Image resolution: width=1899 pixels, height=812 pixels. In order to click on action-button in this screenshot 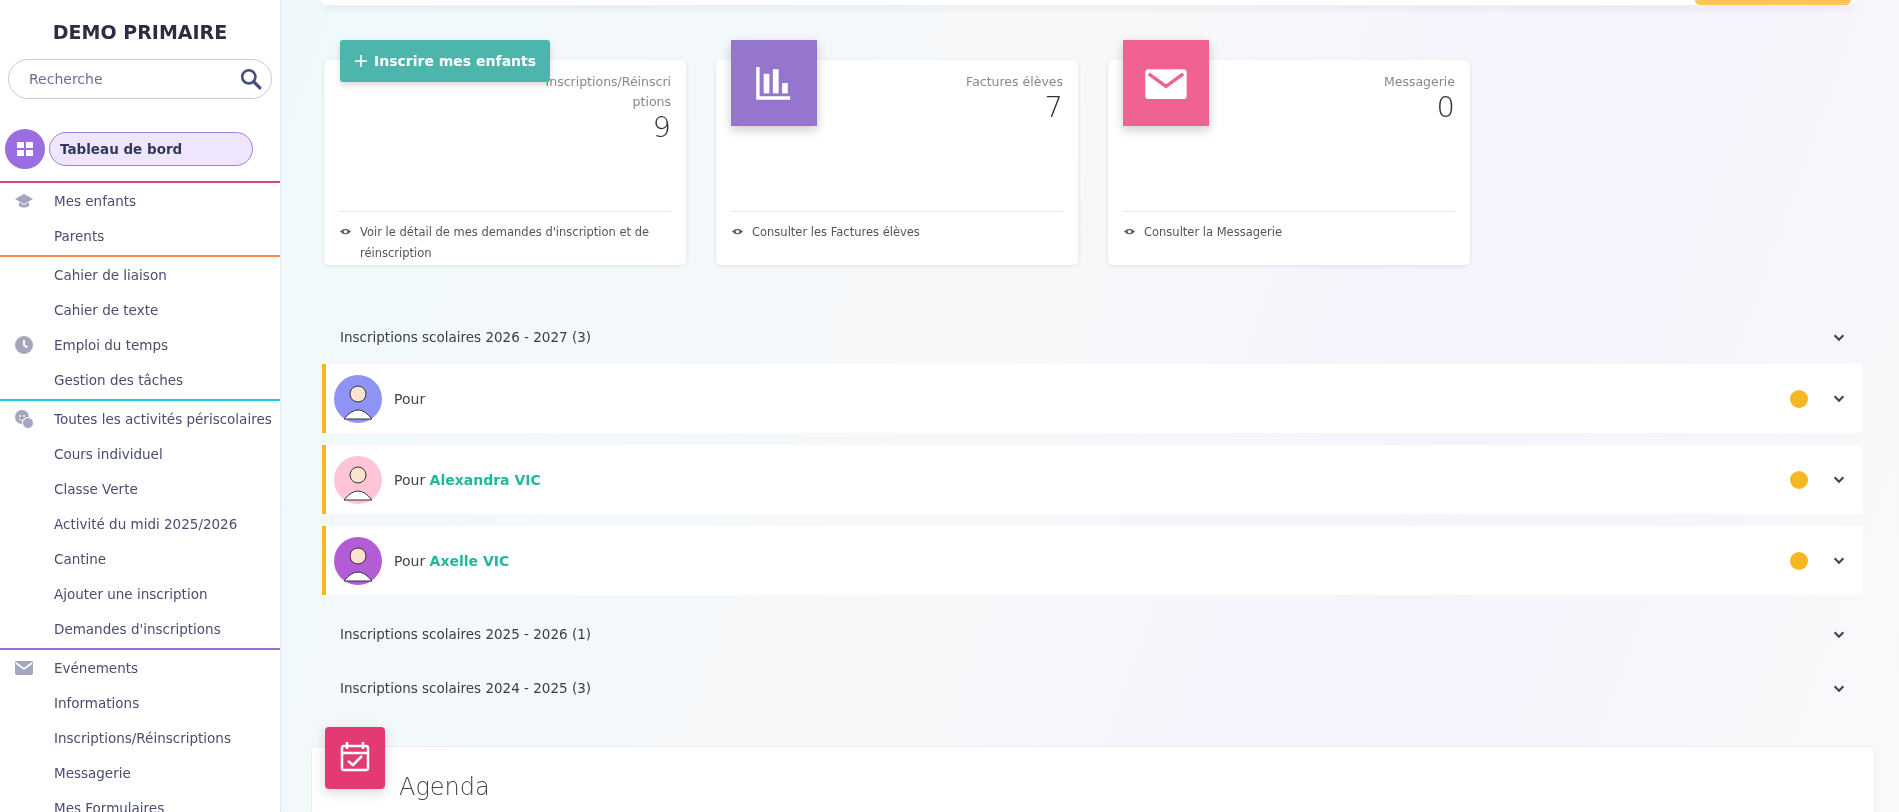, I will do `click(1773, 2)`.